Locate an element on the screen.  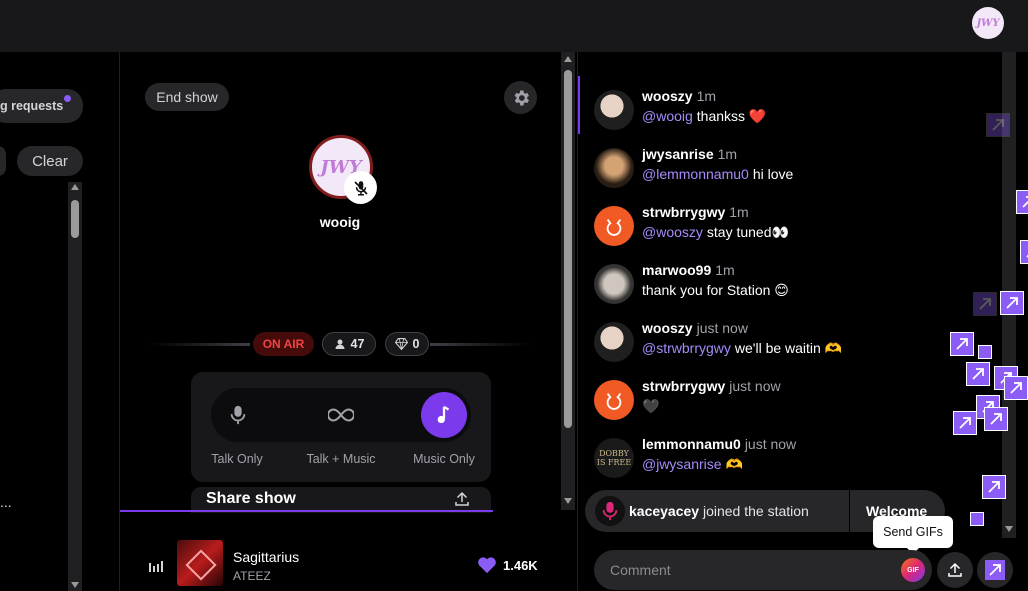
settings-button is located at coordinates (520, 97).